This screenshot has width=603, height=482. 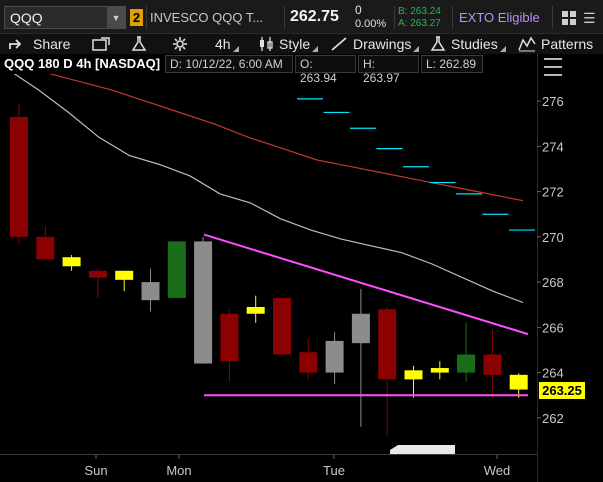 I want to click on style-button: Style, so click(x=288, y=44).